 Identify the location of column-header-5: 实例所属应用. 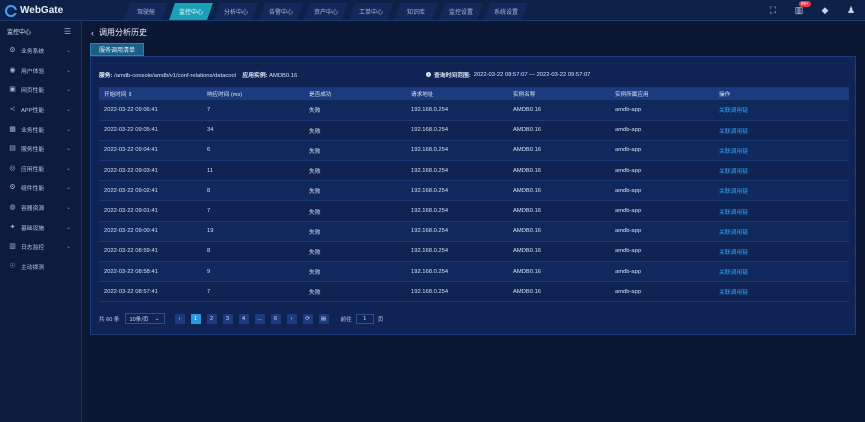
(662, 93).